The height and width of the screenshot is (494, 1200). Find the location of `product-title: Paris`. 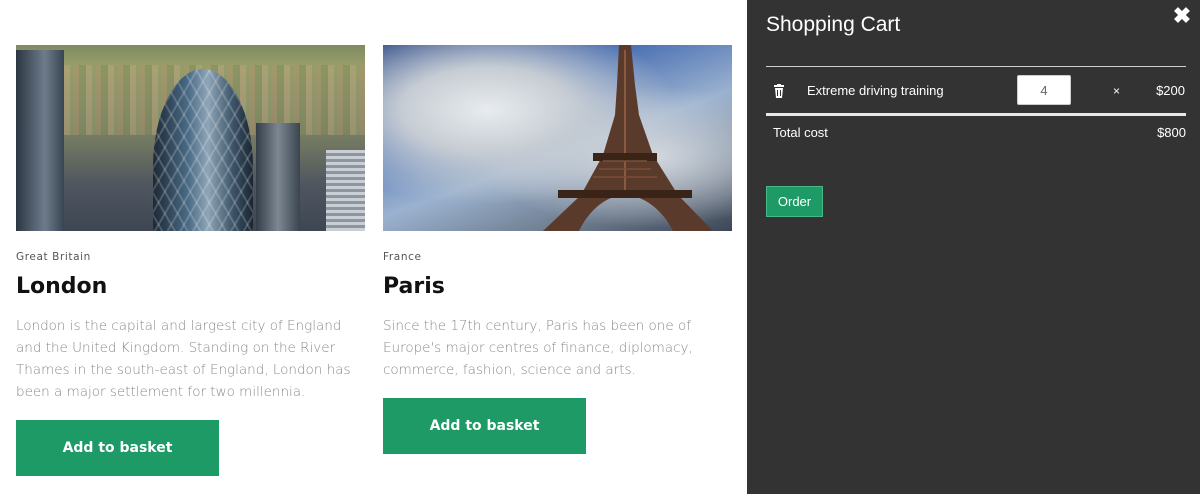

product-title: Paris is located at coordinates (414, 286).